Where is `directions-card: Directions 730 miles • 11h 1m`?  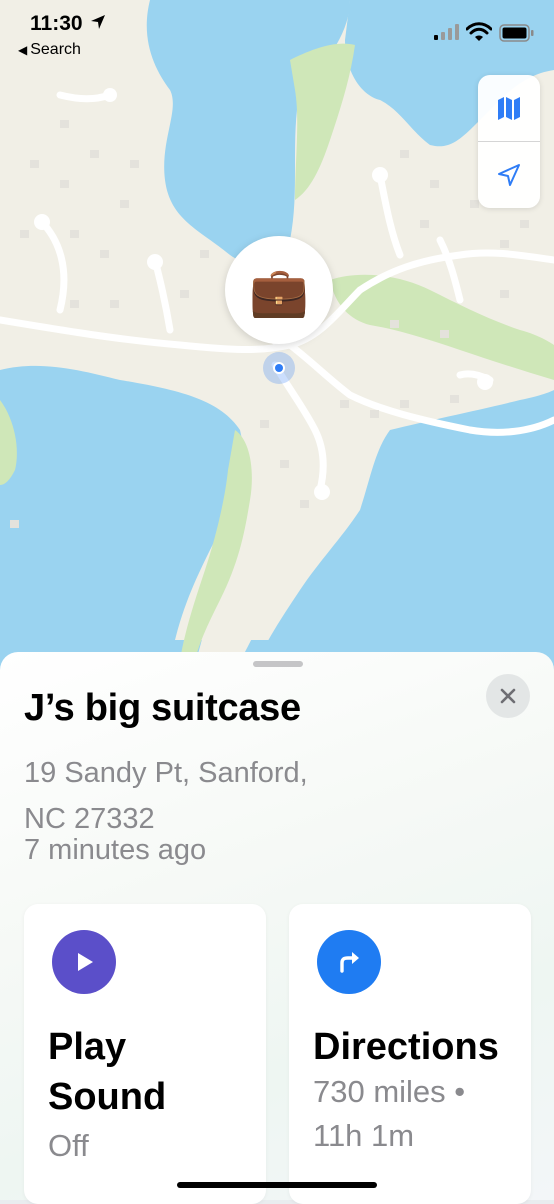 directions-card: Directions 730 miles • 11h 1m is located at coordinates (410, 1054).